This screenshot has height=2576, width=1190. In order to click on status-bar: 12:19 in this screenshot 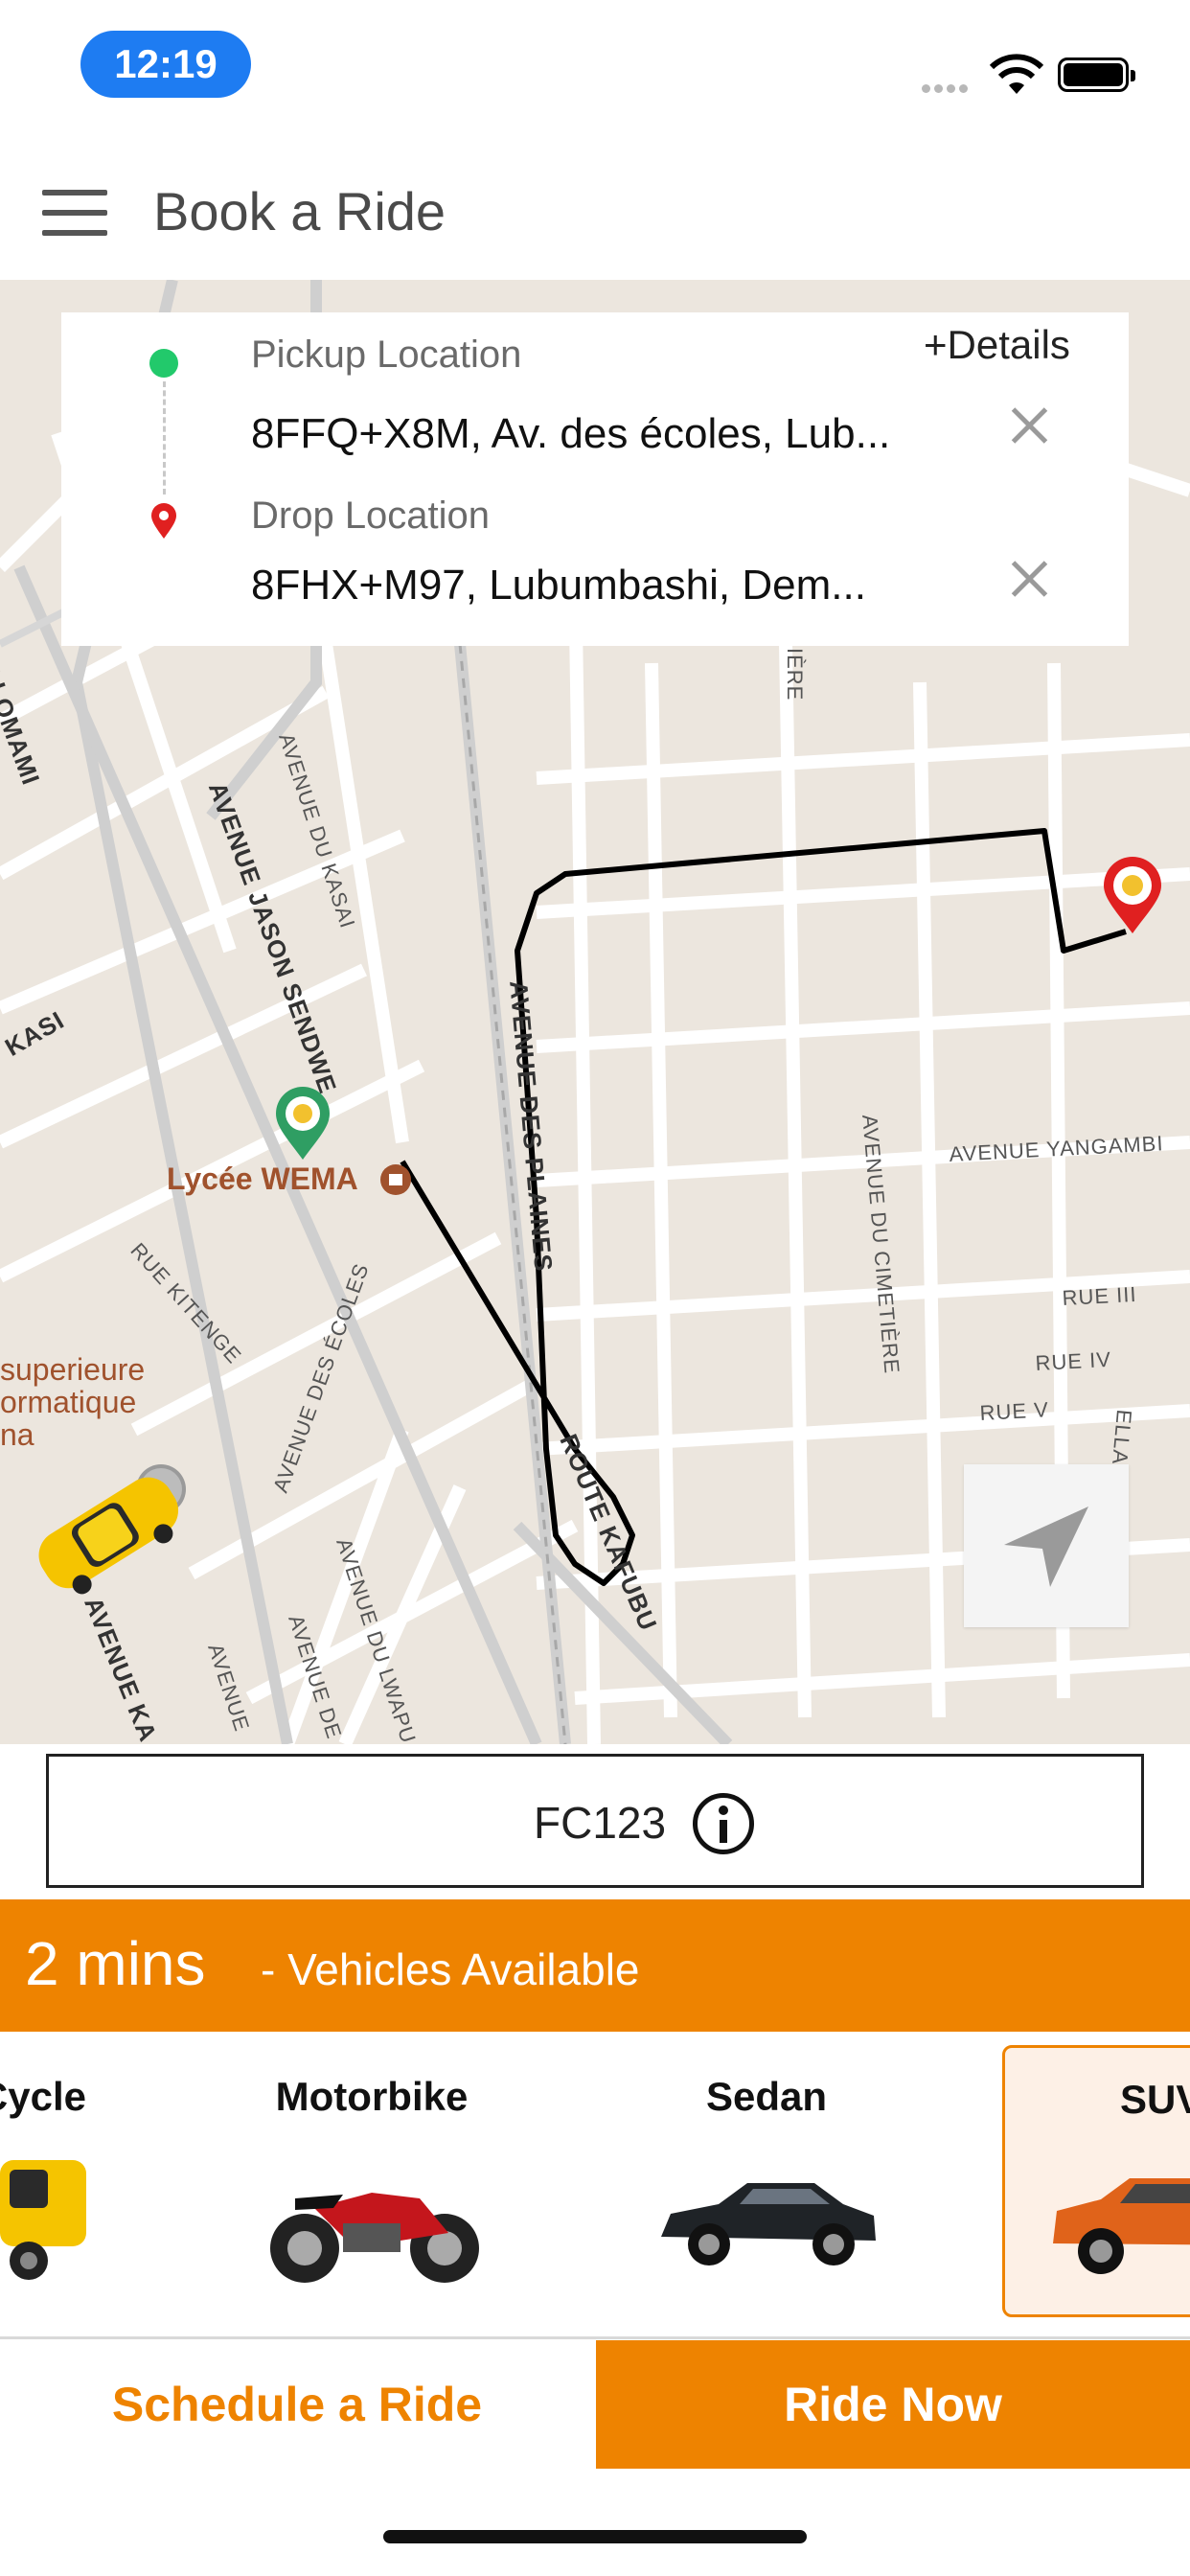, I will do `click(595, 67)`.